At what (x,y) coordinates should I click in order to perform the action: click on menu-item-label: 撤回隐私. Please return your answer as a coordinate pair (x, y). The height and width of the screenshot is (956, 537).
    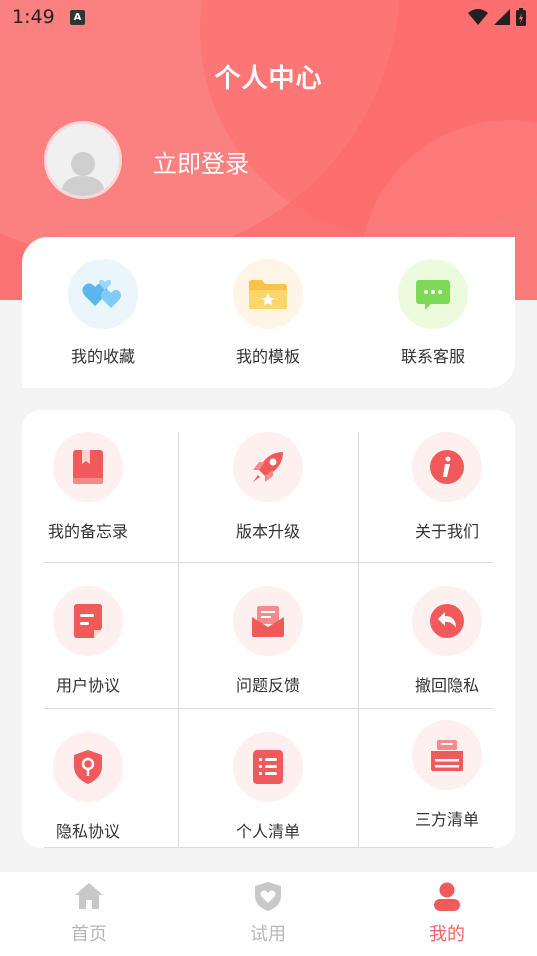
    Looking at the image, I should click on (446, 685).